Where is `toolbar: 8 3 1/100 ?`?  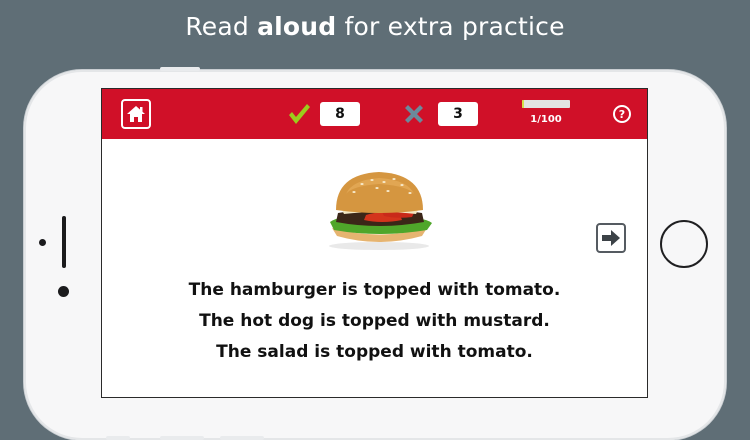
toolbar: 8 3 1/100 ? is located at coordinates (374, 114).